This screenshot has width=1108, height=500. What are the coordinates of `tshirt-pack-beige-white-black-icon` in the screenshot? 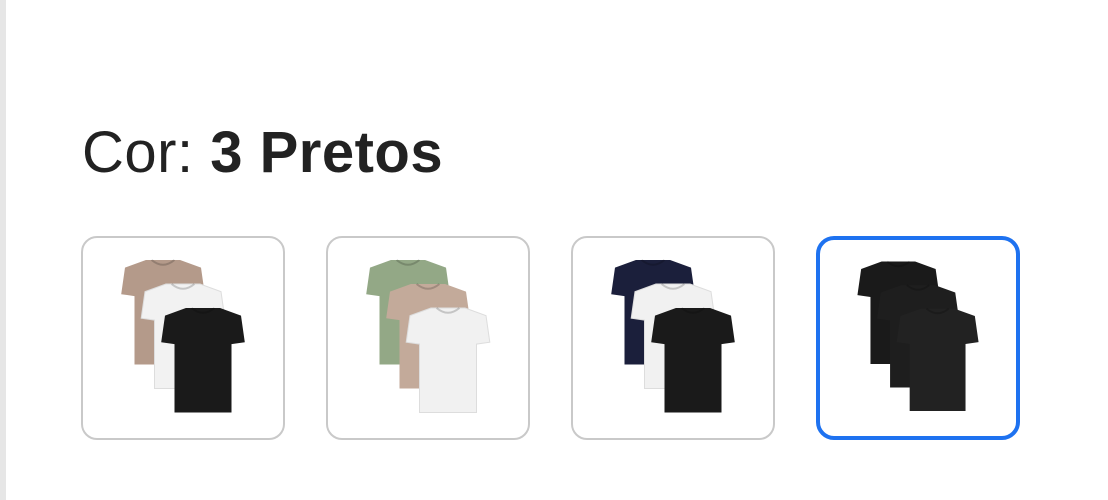 It's located at (183, 336).